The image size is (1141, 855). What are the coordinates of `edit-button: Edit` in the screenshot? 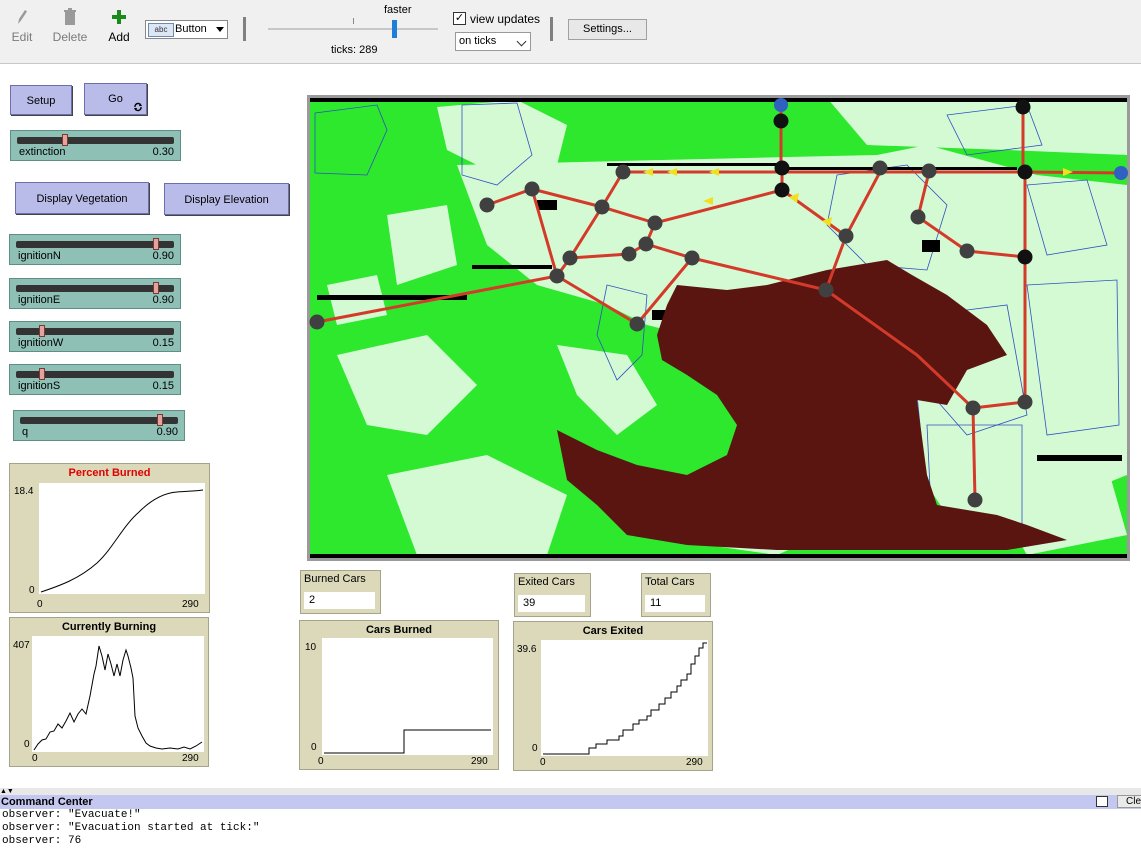 It's located at (22, 26).